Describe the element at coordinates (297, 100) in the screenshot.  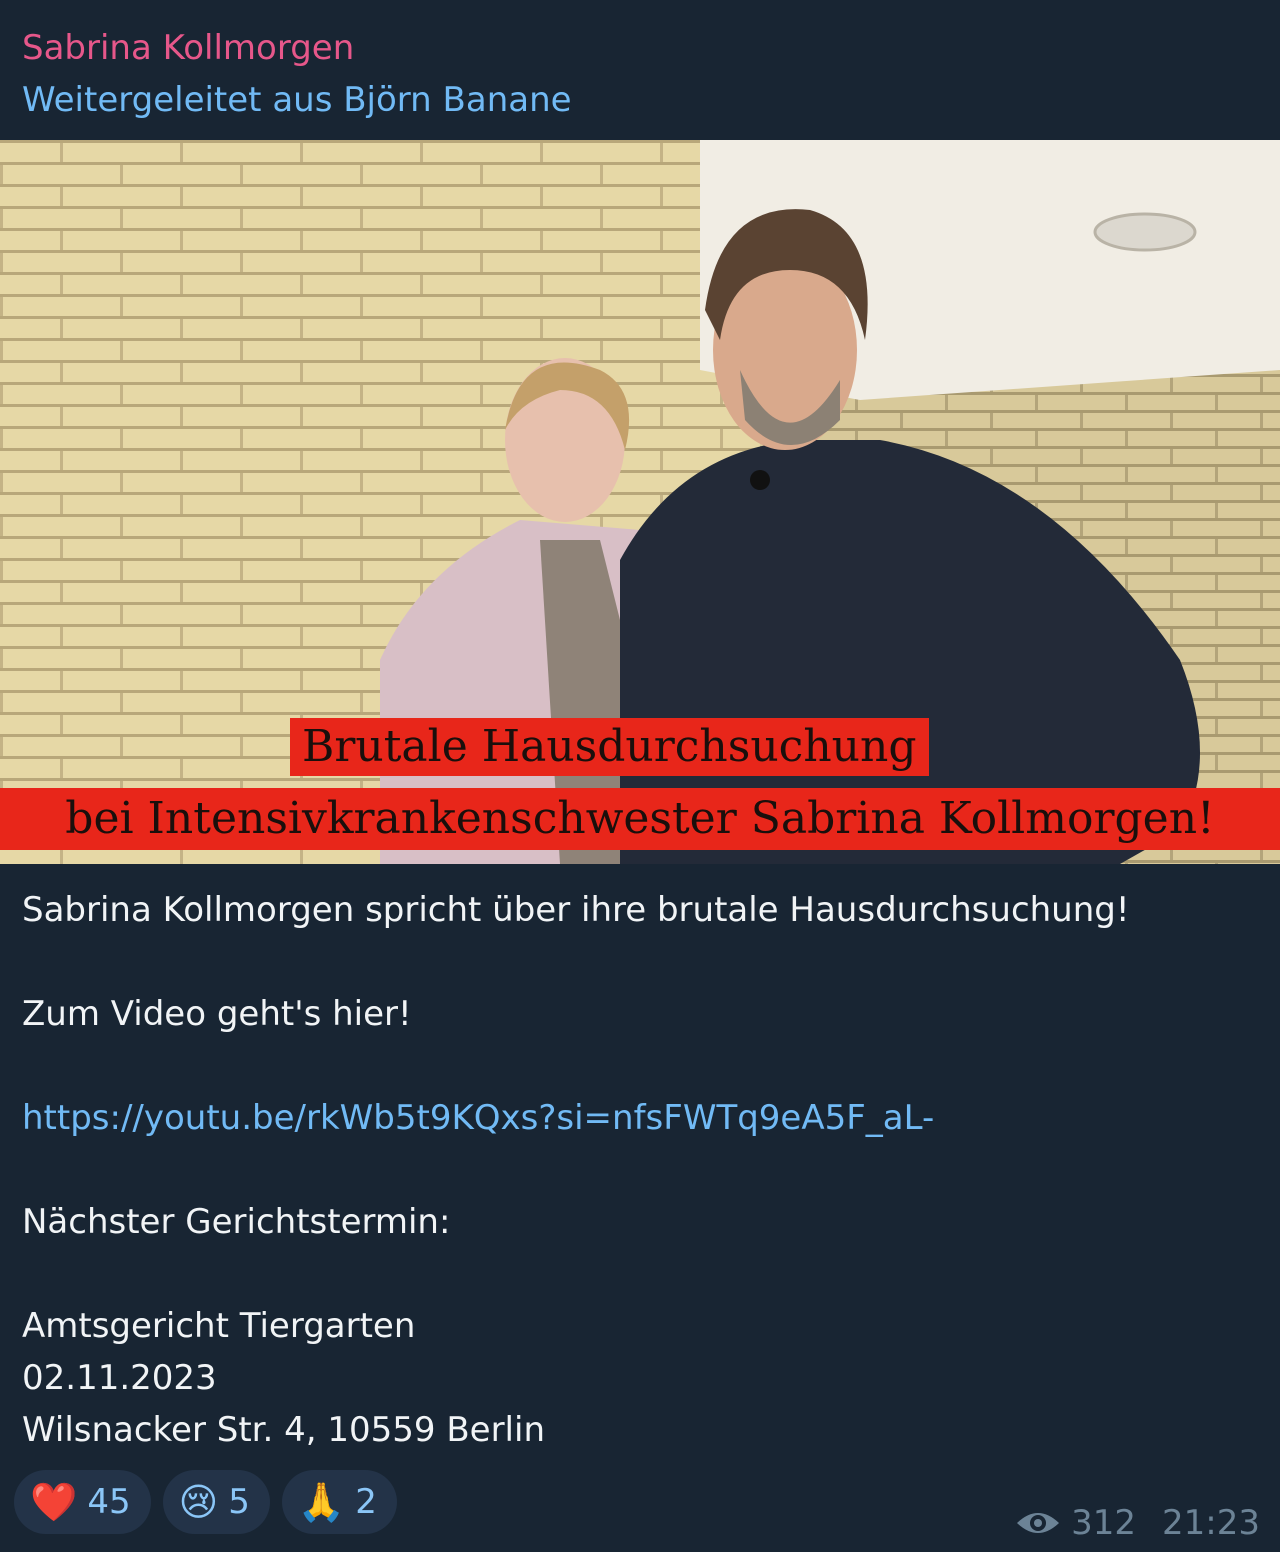
I see `forwarded-from: Weitergeleitet aus Björn Banane` at that location.